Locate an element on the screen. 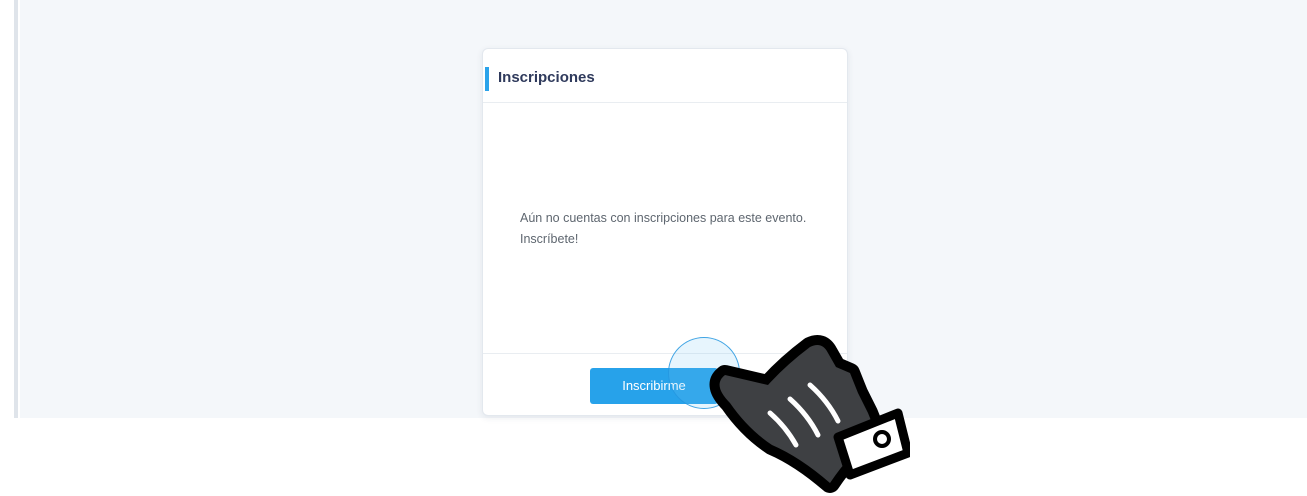  left-divider is located at coordinates (16, 209).